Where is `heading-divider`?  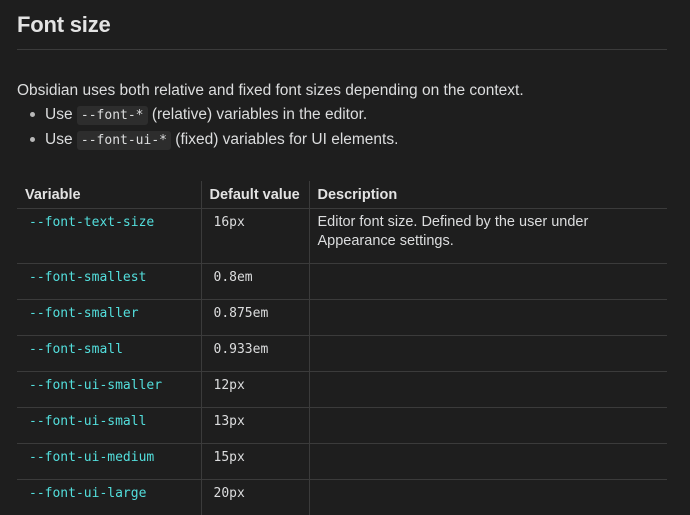 heading-divider is located at coordinates (342, 49).